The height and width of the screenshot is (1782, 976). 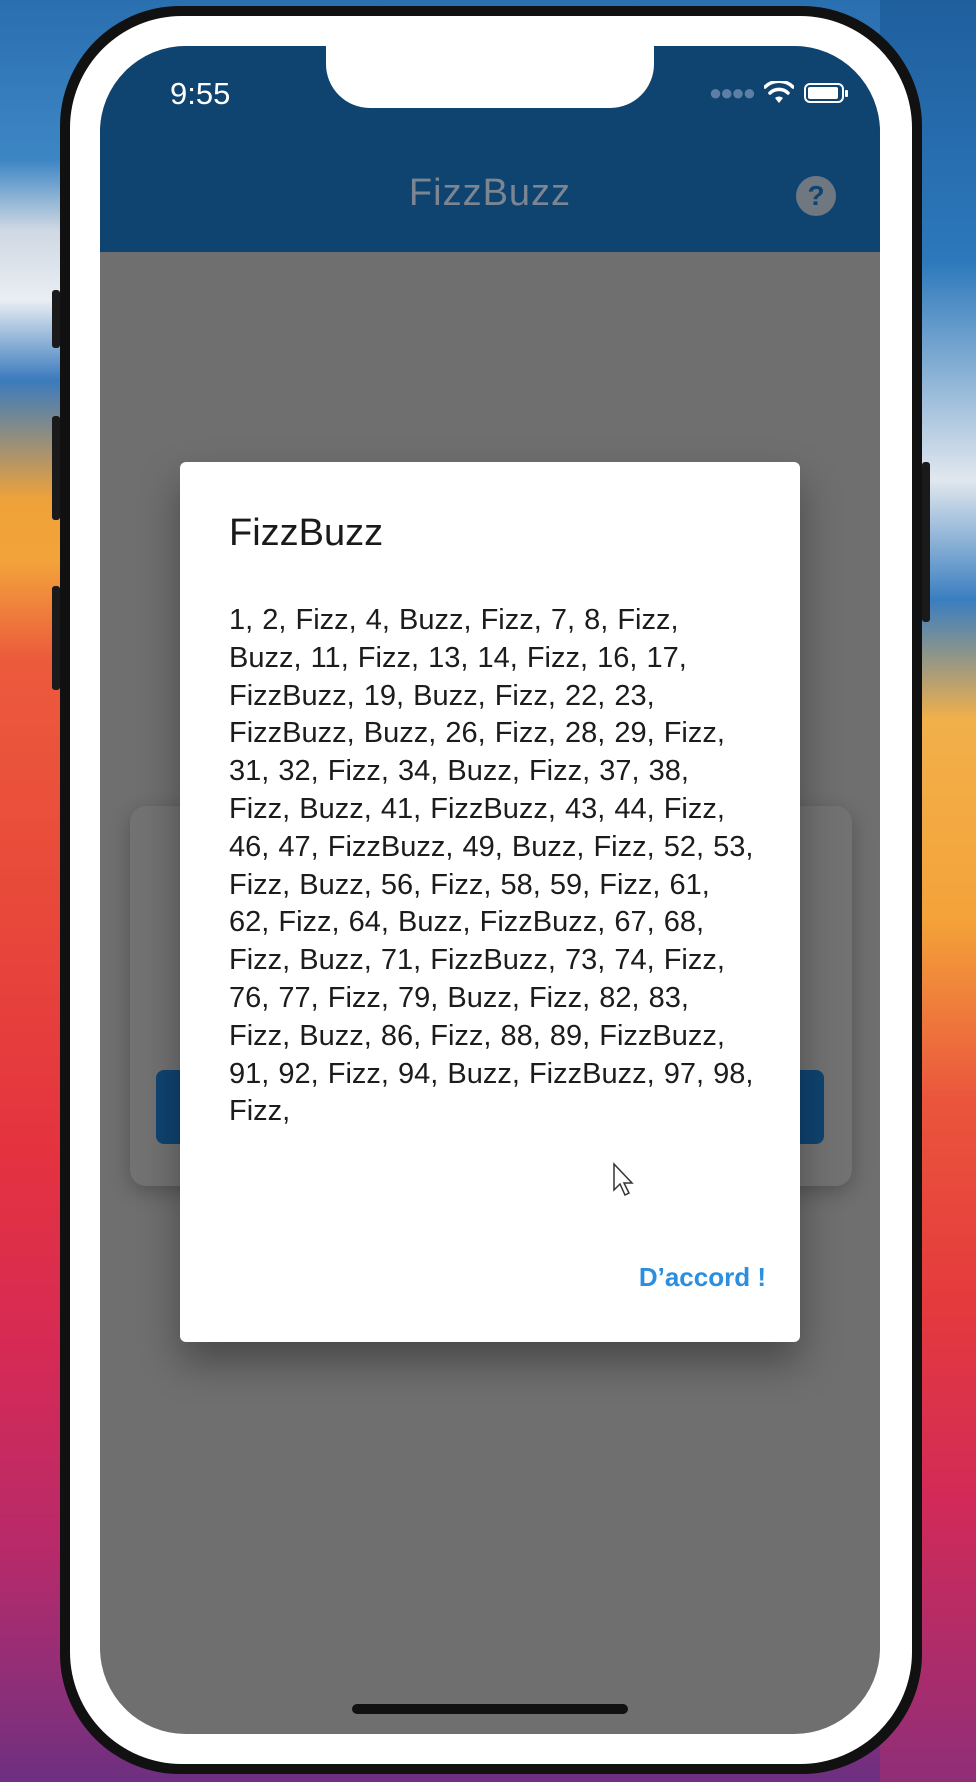 What do you see at coordinates (826, 93) in the screenshot?
I see `battery-icon` at bounding box center [826, 93].